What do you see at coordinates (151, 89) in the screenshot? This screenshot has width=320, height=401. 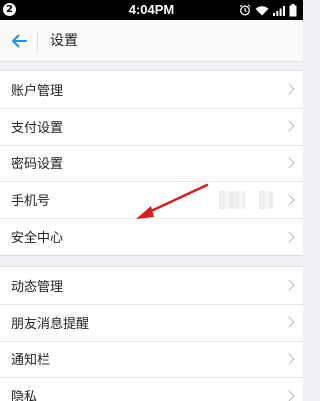 I see `settings-item-account-management: 账户管理` at bounding box center [151, 89].